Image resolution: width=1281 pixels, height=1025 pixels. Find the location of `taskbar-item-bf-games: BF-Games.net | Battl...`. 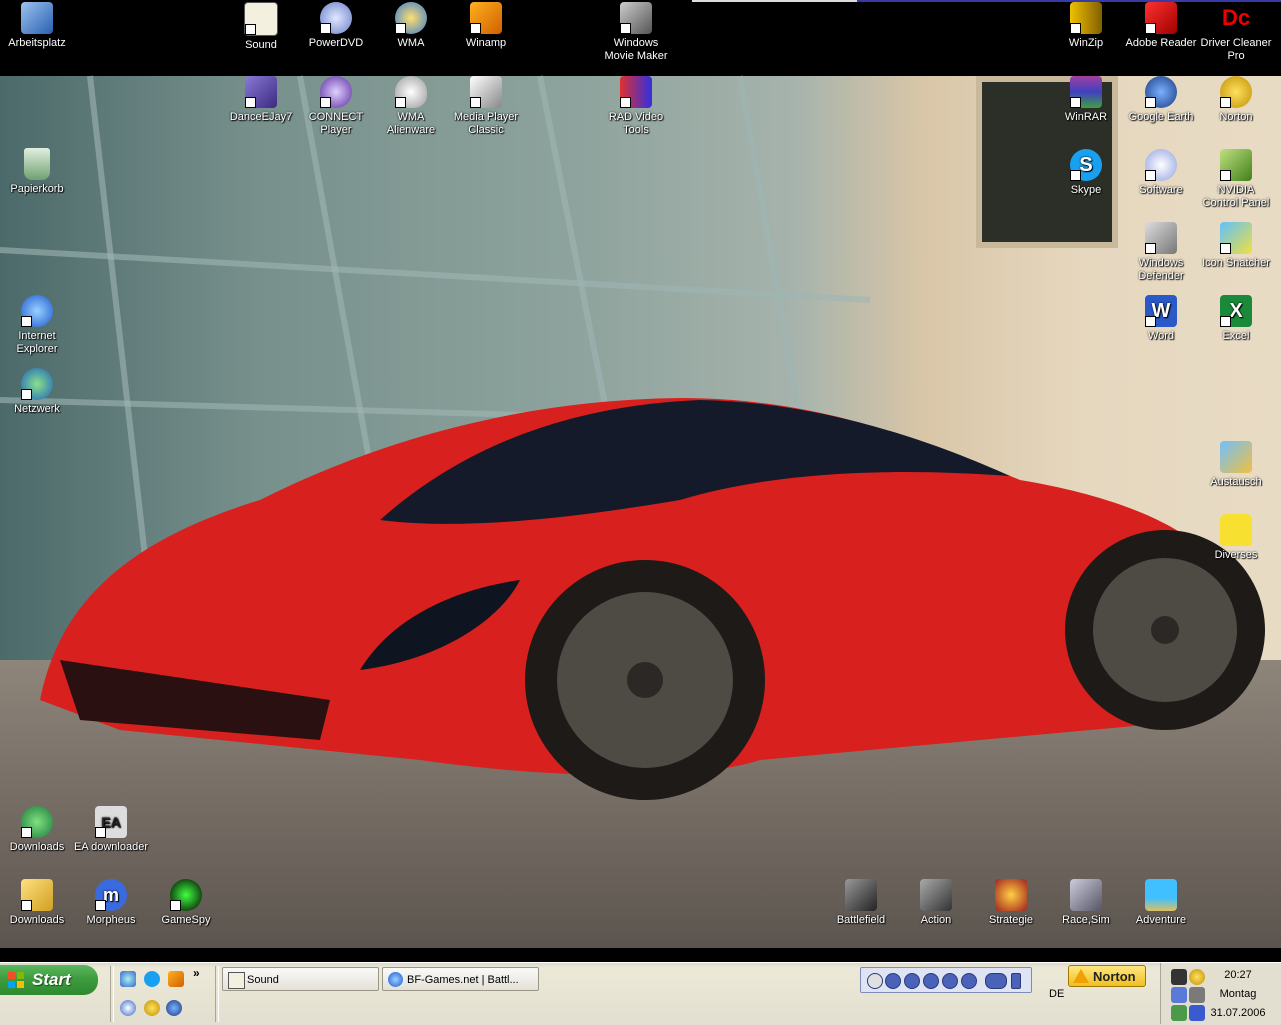

taskbar-item-bf-games: BF-Games.net | Battl... is located at coordinates (460, 979).